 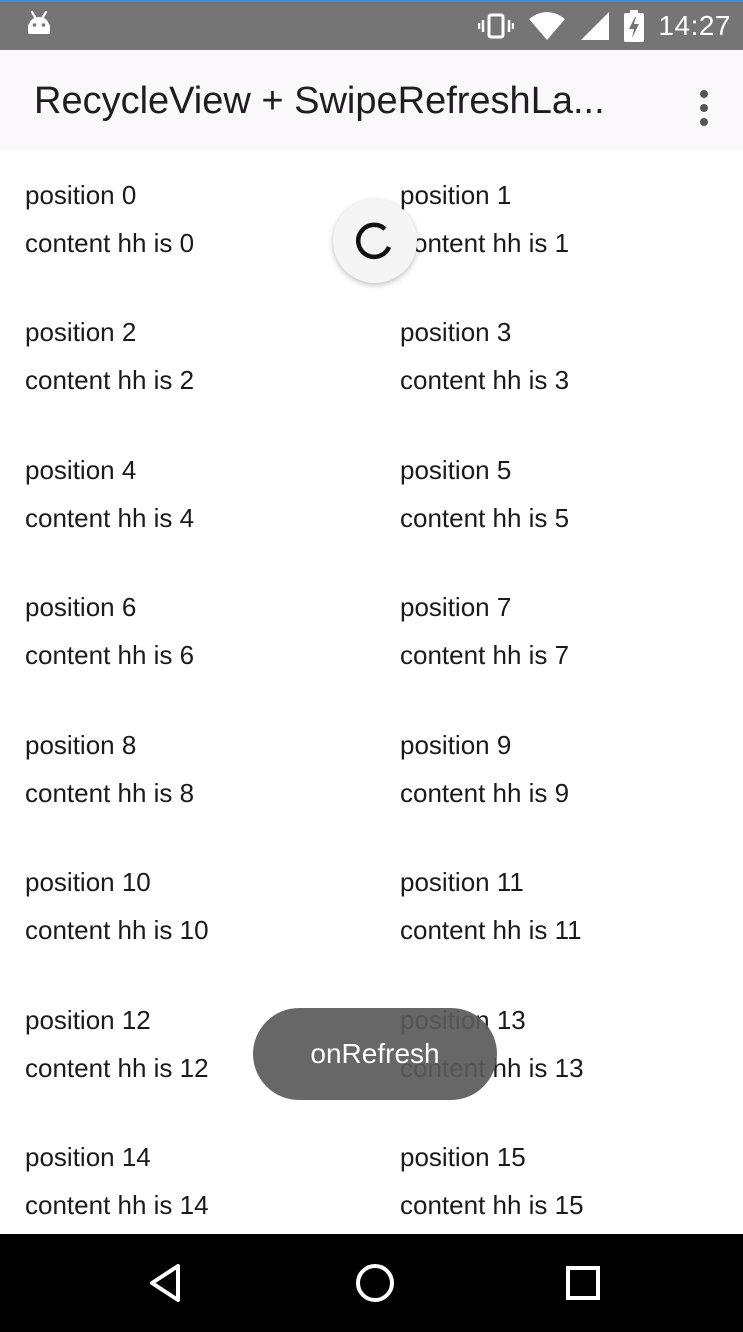 I want to click on refresh-spinner, so click(x=375, y=241).